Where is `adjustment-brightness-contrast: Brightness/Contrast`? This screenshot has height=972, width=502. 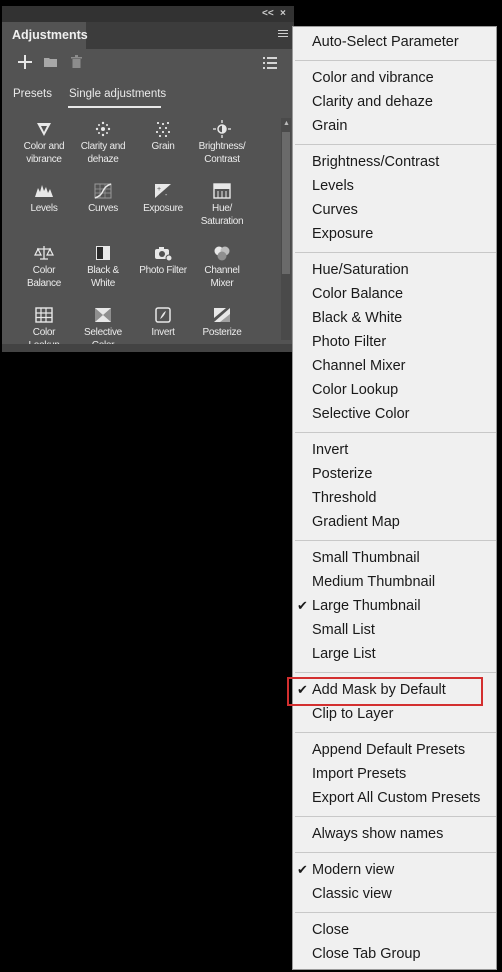
adjustment-brightness-contrast: Brightness/Contrast is located at coordinates (222, 143).